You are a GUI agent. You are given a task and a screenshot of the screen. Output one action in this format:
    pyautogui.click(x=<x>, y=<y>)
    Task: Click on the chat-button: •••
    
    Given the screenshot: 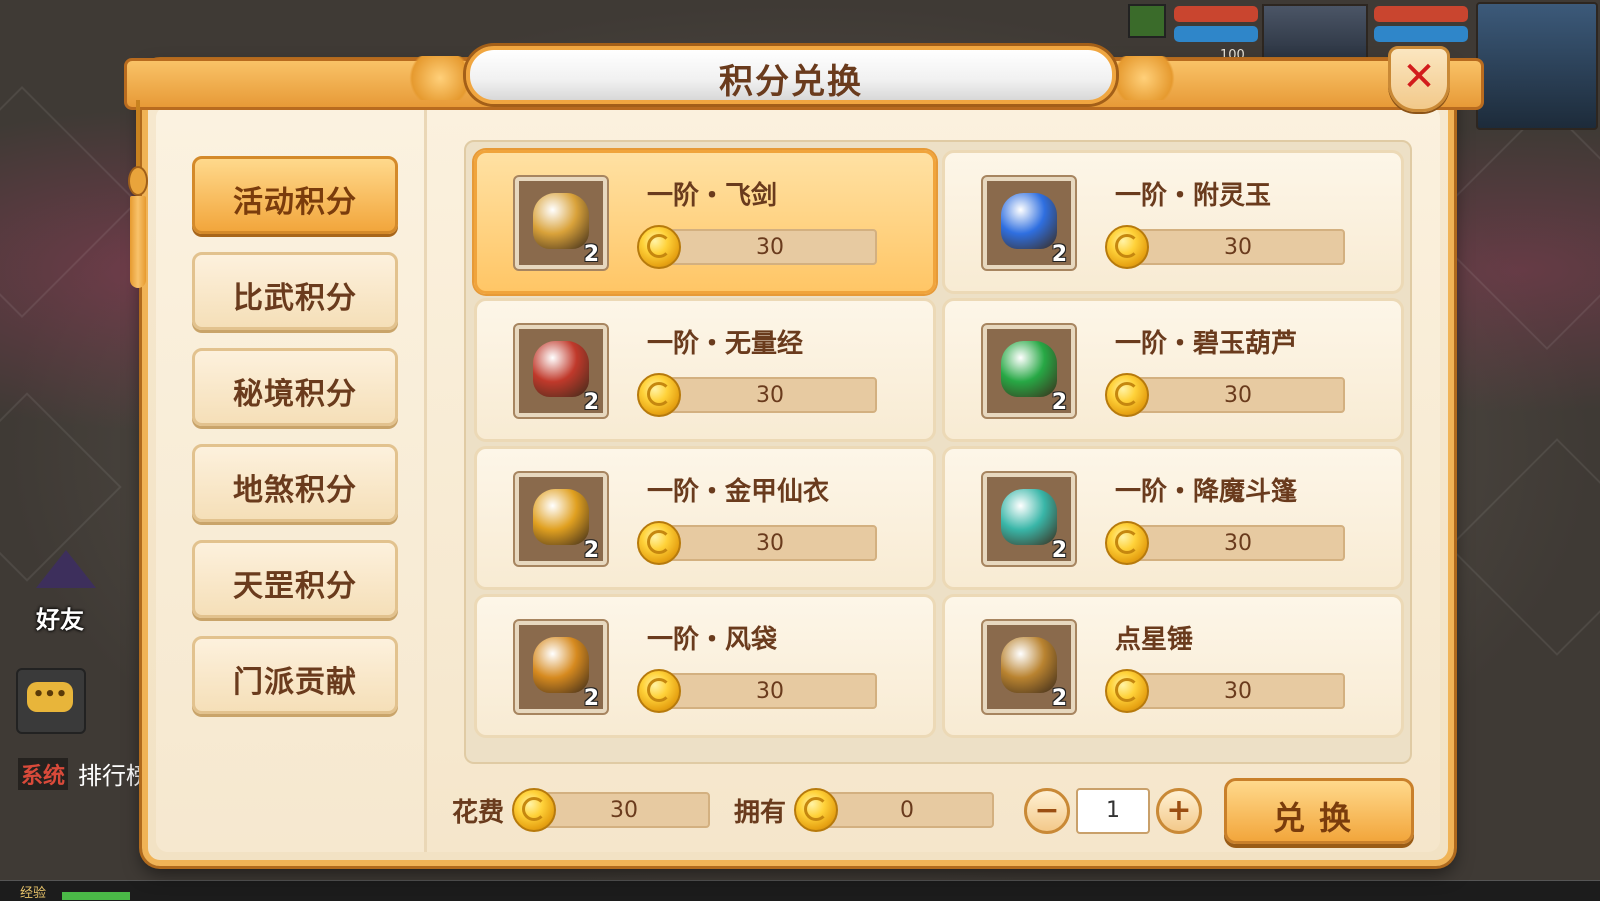 What is the action you would take?
    pyautogui.click(x=51, y=701)
    